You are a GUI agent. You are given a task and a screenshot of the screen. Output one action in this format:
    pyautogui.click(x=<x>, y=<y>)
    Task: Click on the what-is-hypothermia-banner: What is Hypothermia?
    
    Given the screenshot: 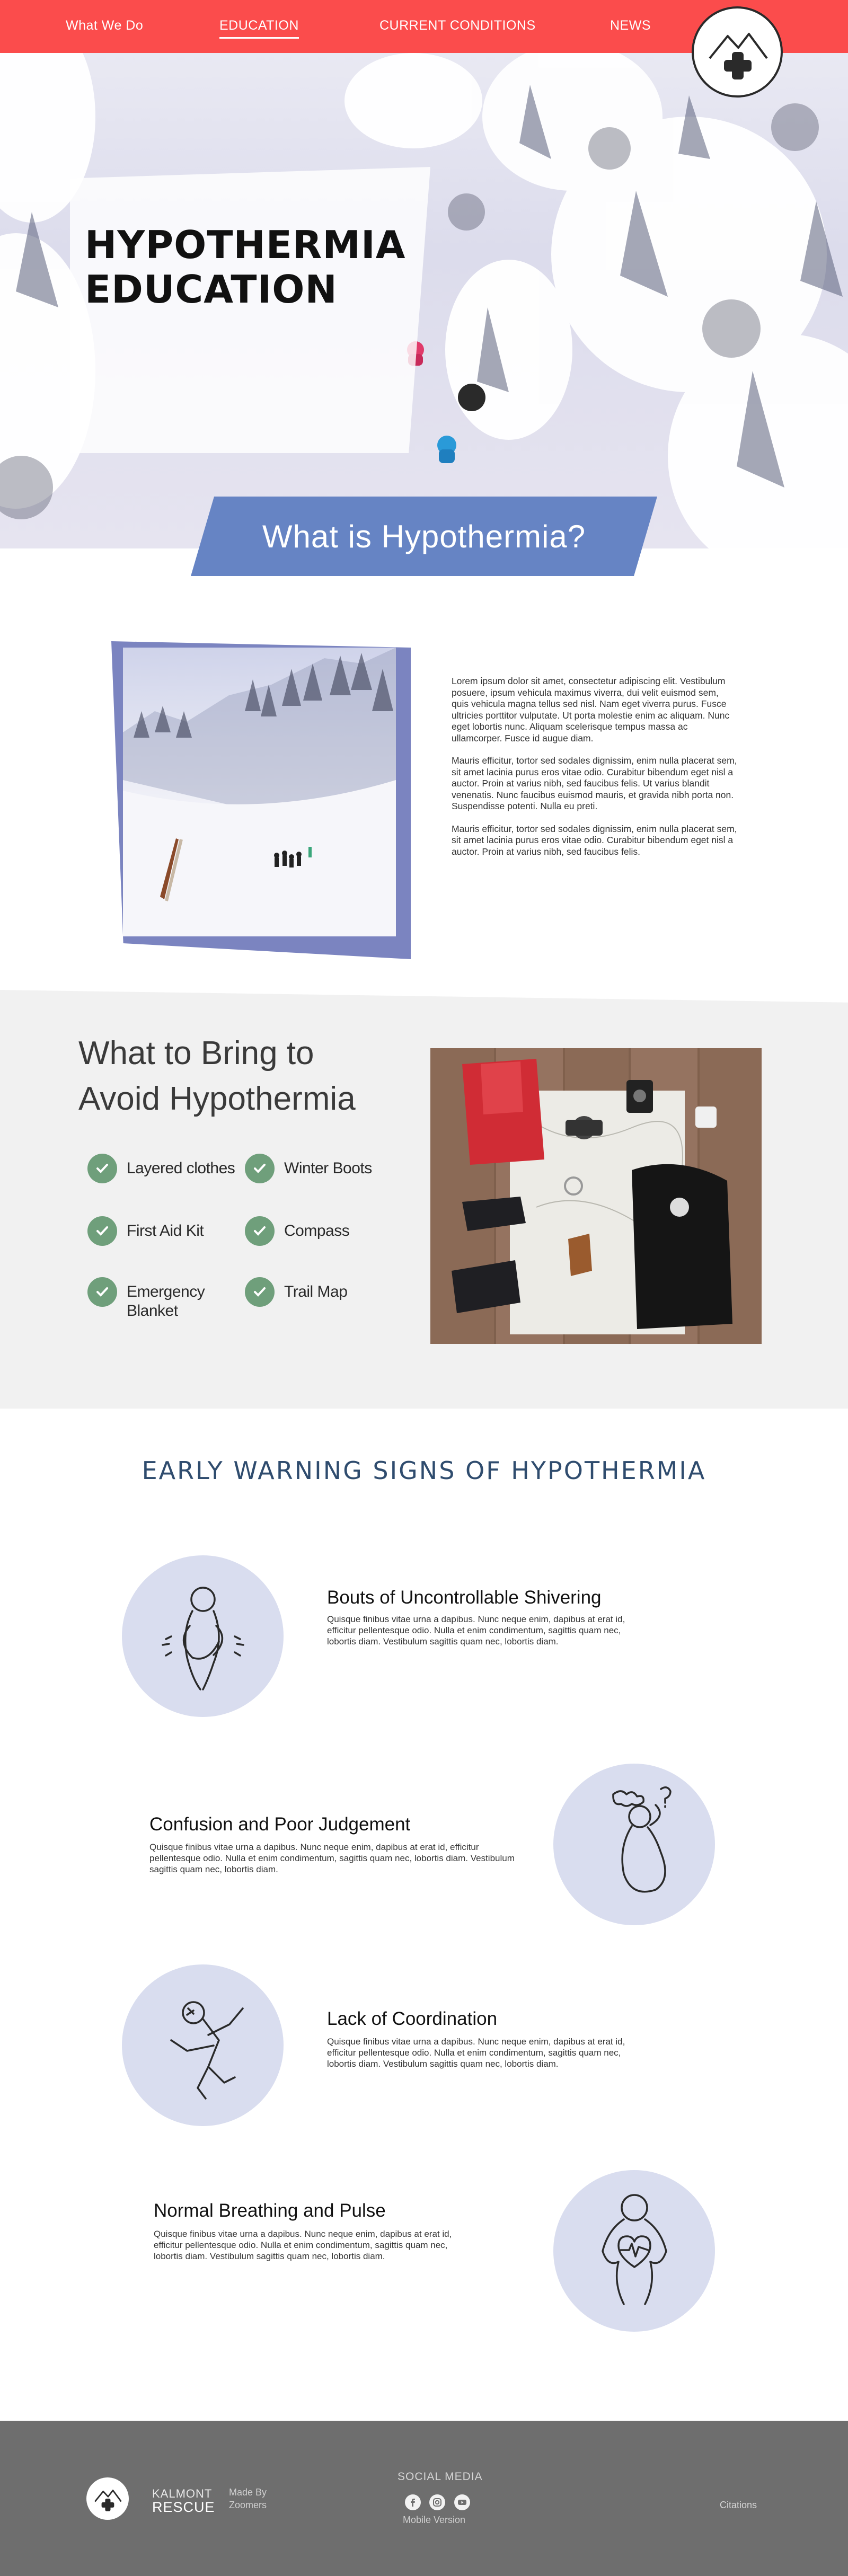 What is the action you would take?
    pyautogui.click(x=424, y=536)
    